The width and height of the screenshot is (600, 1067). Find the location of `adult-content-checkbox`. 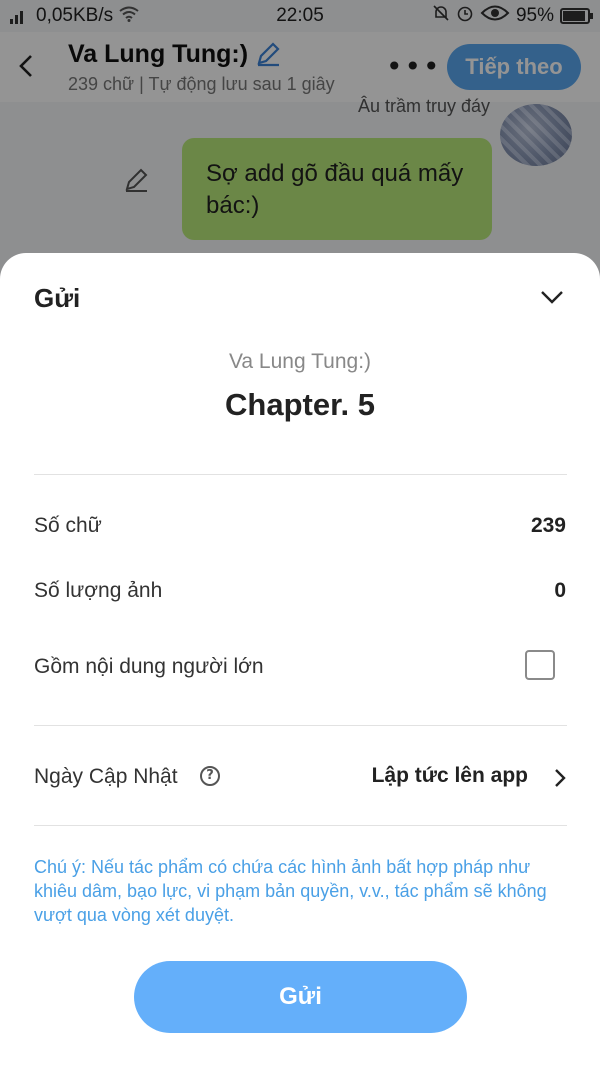

adult-content-checkbox is located at coordinates (540, 665).